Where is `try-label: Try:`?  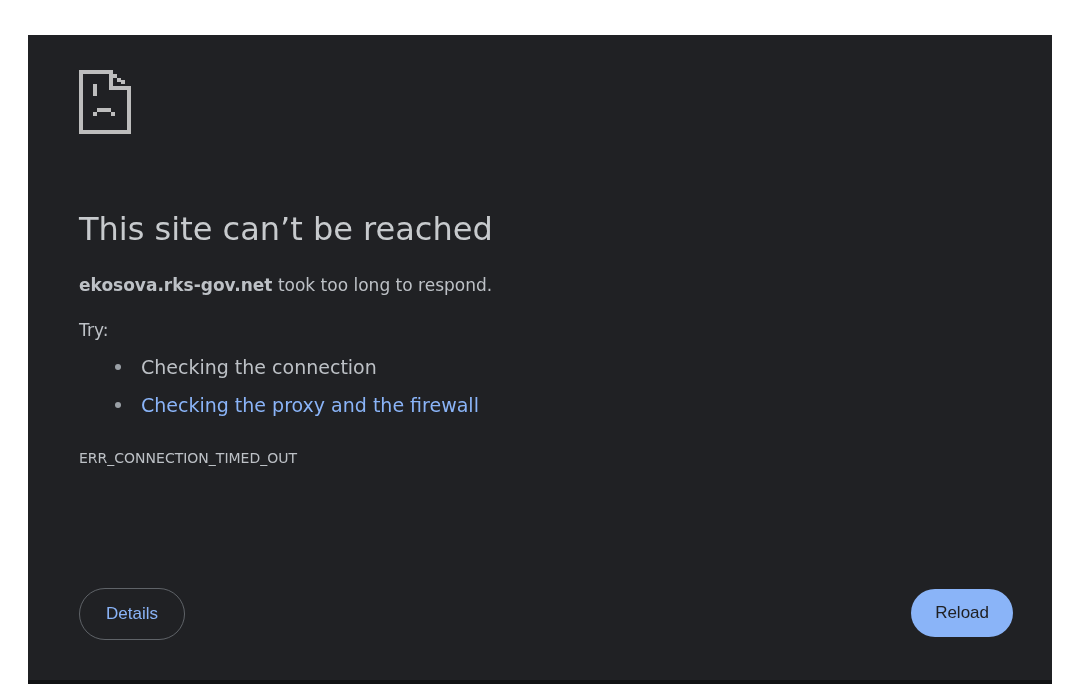
try-label: Try: is located at coordinates (94, 330).